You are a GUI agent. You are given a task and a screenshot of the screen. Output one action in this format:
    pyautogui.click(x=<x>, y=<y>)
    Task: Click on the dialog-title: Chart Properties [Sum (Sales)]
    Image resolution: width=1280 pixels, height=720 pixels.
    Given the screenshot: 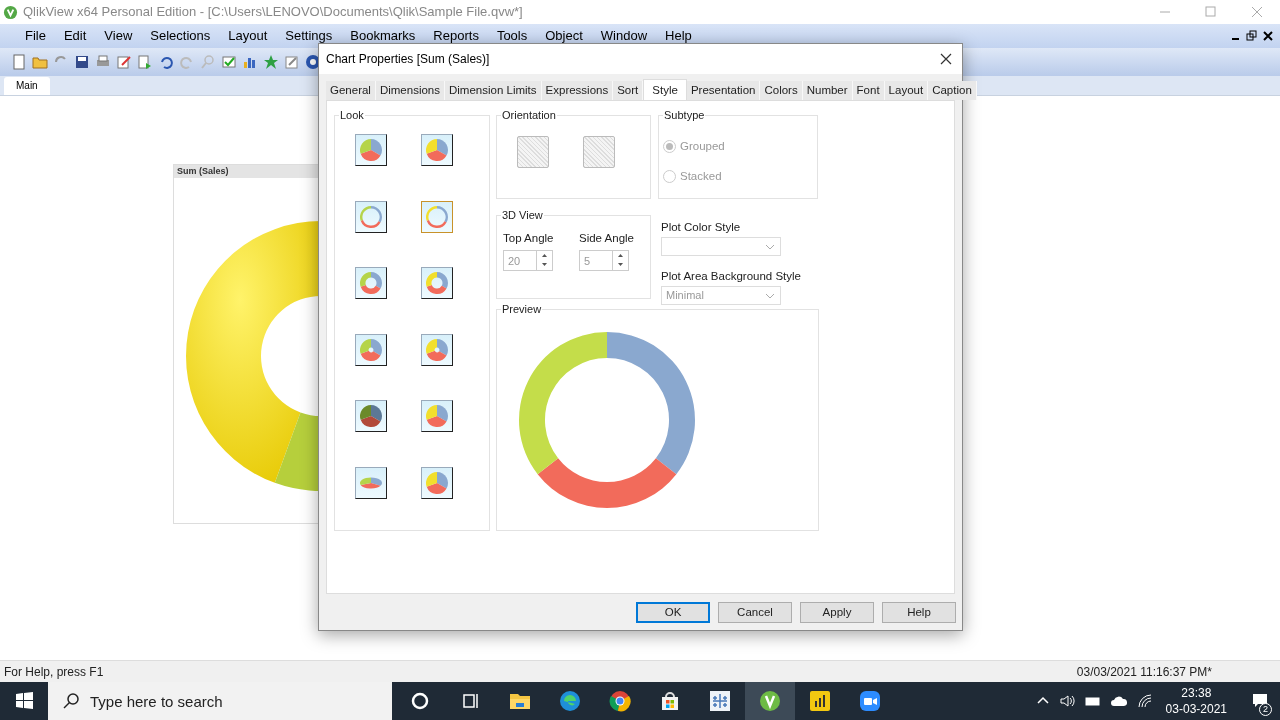 What is the action you would take?
    pyautogui.click(x=408, y=59)
    